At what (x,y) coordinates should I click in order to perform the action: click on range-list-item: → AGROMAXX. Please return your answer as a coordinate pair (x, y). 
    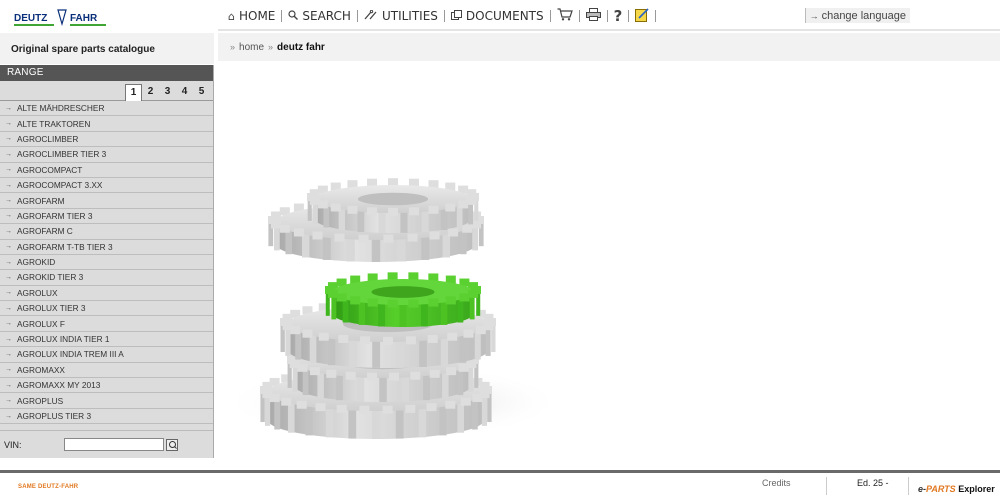
    Looking at the image, I should click on (106, 371).